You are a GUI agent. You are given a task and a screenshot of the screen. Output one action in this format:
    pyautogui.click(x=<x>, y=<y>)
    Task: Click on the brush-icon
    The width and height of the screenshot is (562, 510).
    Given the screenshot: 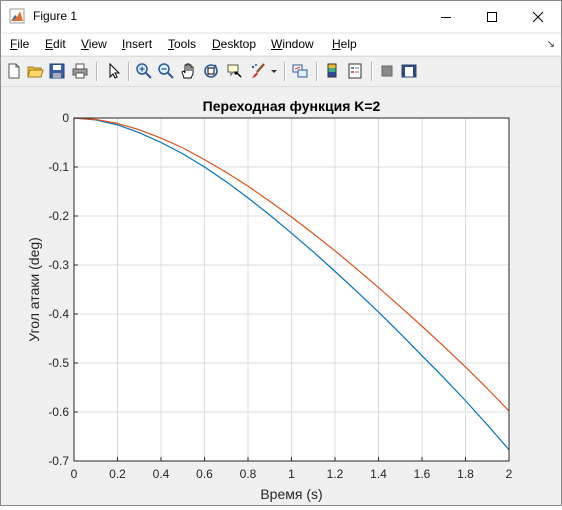 What is the action you would take?
    pyautogui.click(x=258, y=71)
    